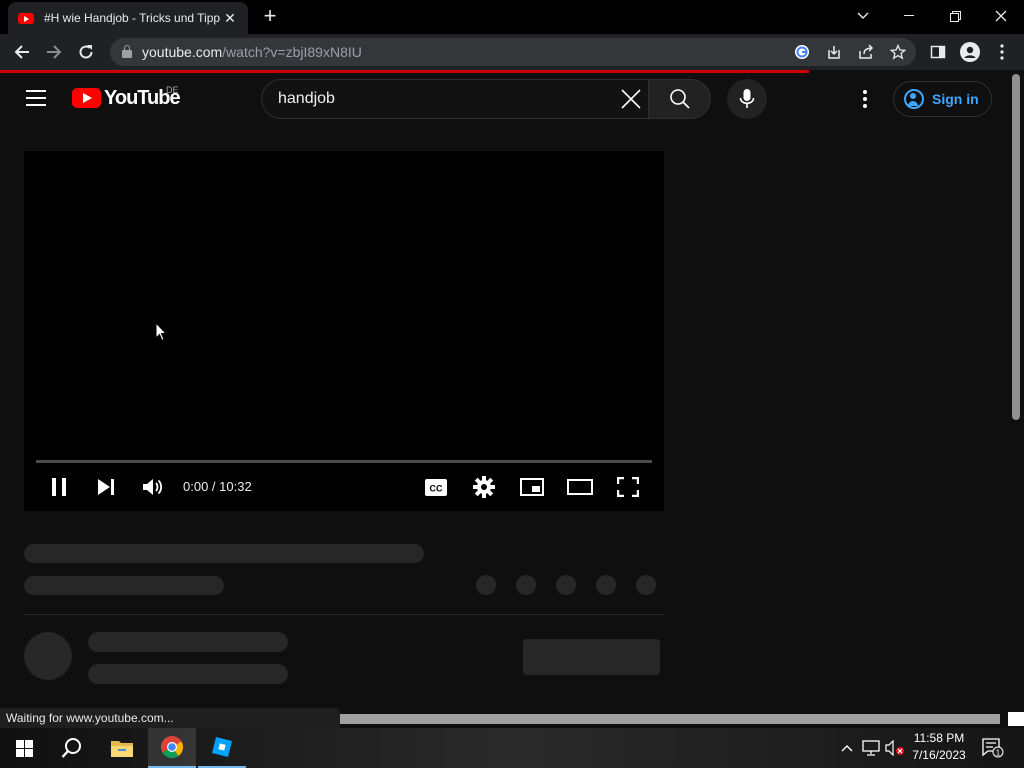  I want to click on pause-button, so click(59, 487).